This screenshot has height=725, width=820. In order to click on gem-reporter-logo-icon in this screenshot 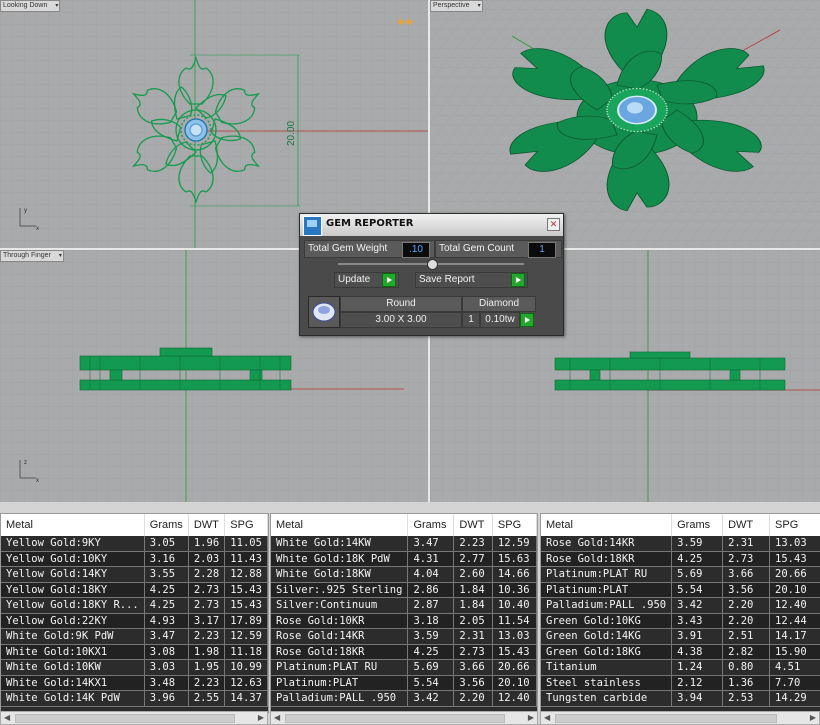, I will do `click(312, 226)`.